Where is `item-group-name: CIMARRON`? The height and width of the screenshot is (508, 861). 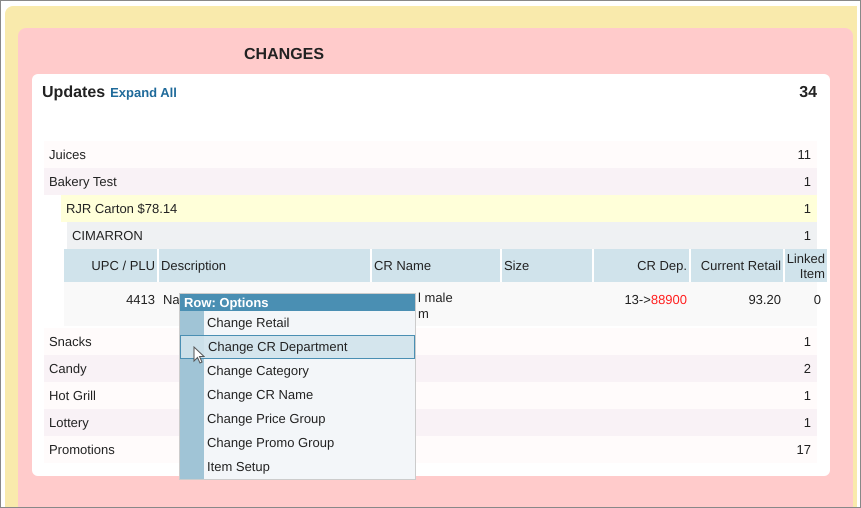 item-group-name: CIMARRON is located at coordinates (107, 235).